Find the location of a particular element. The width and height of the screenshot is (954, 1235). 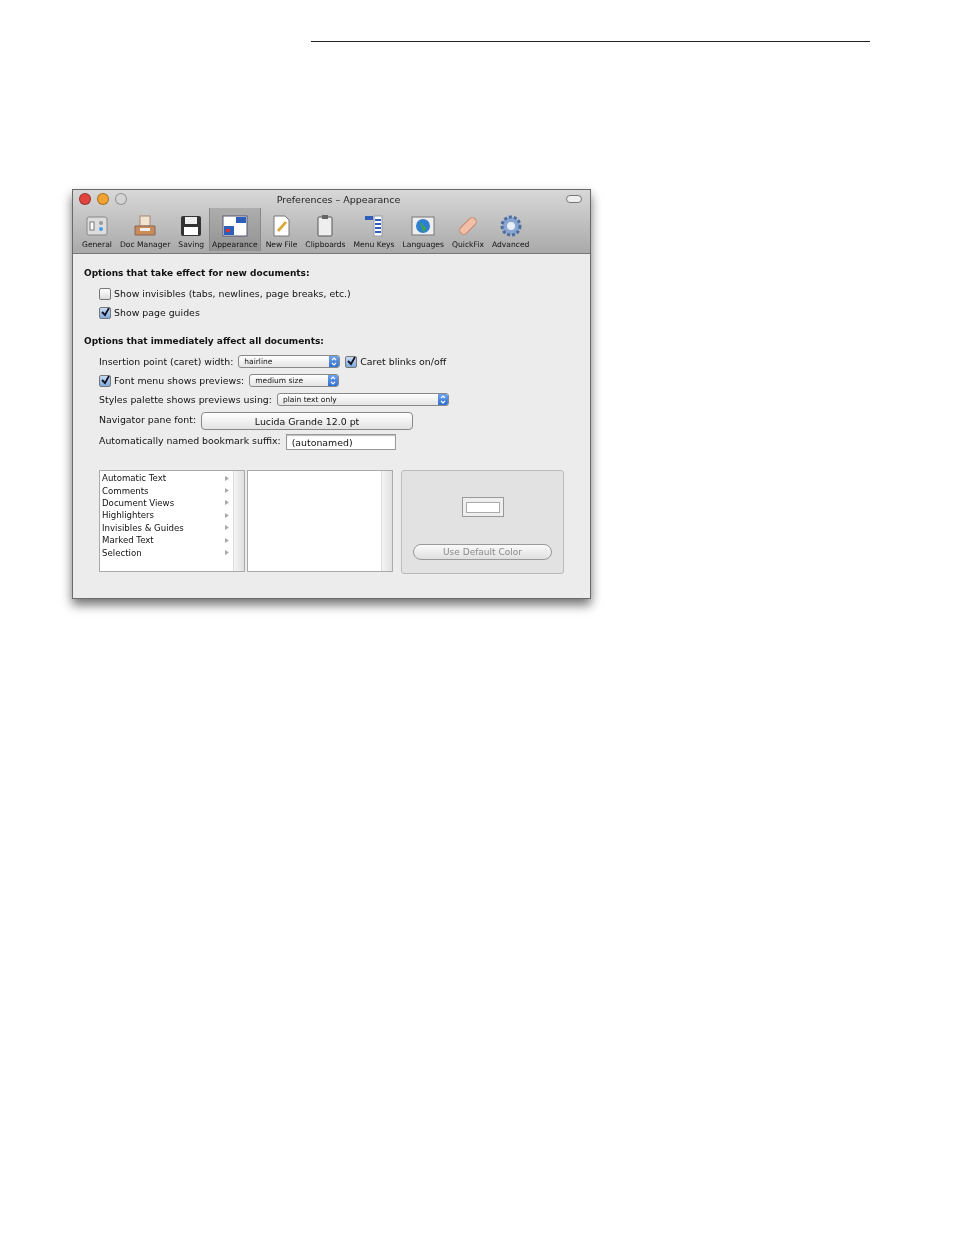

category-item: Invisibles & Guides is located at coordinates (166, 527).